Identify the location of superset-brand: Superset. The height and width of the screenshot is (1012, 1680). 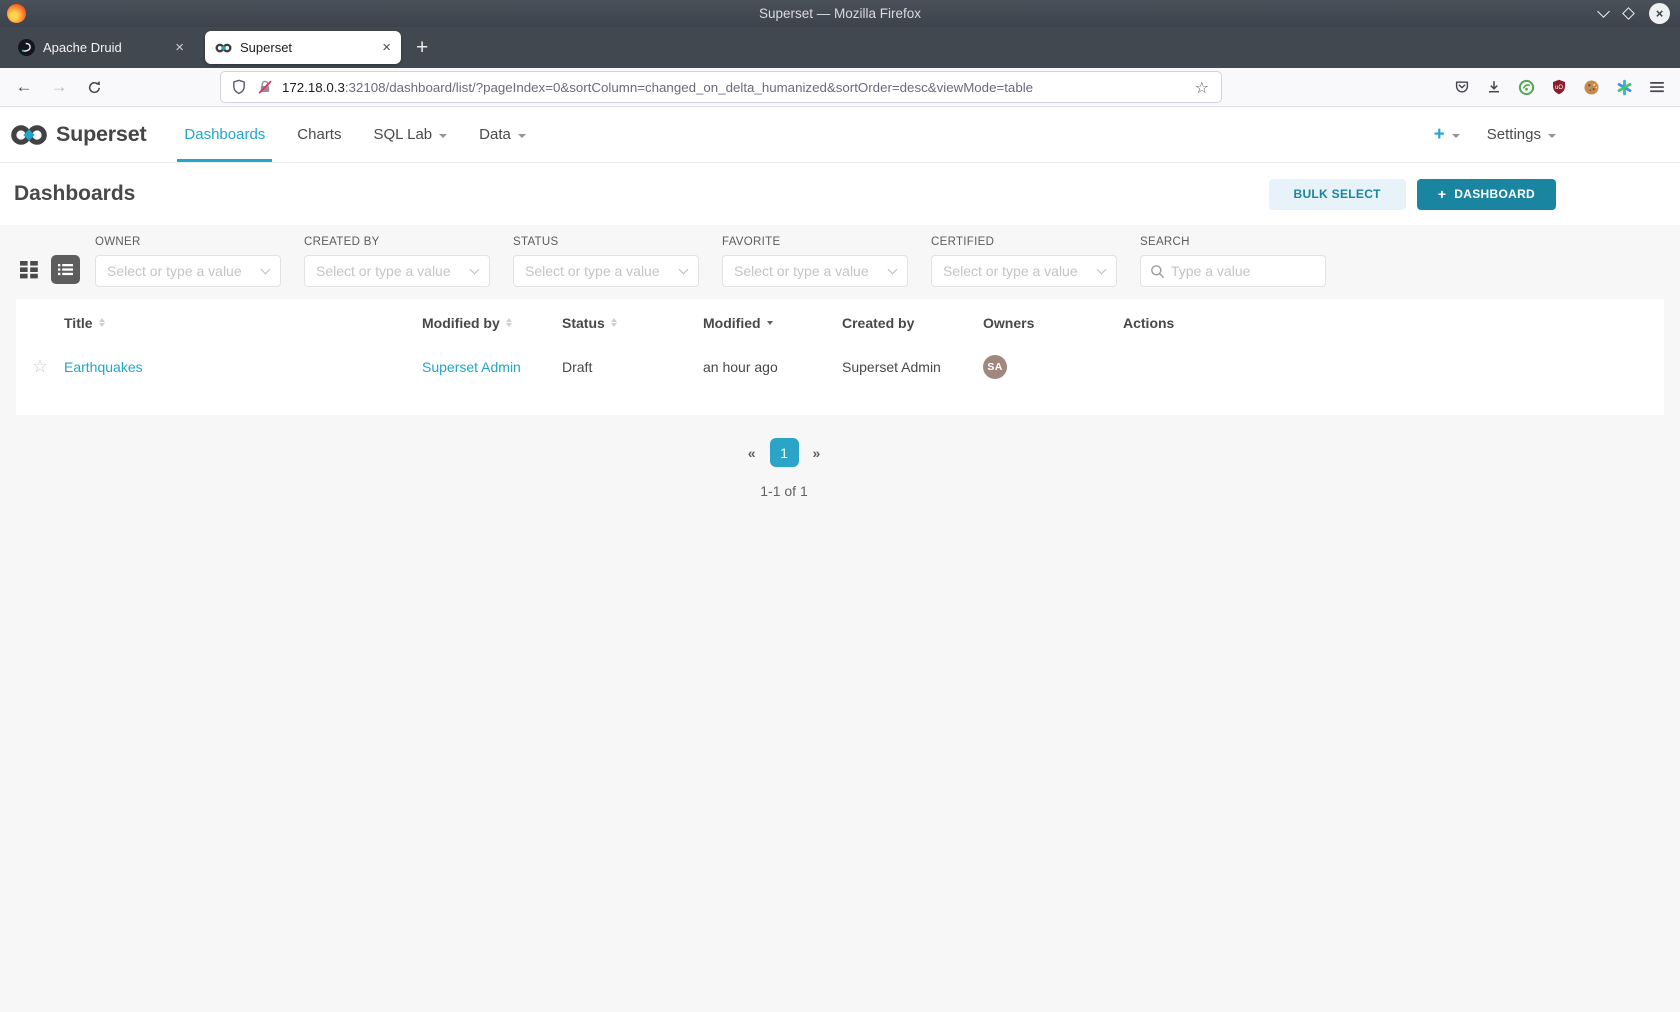
(78, 134).